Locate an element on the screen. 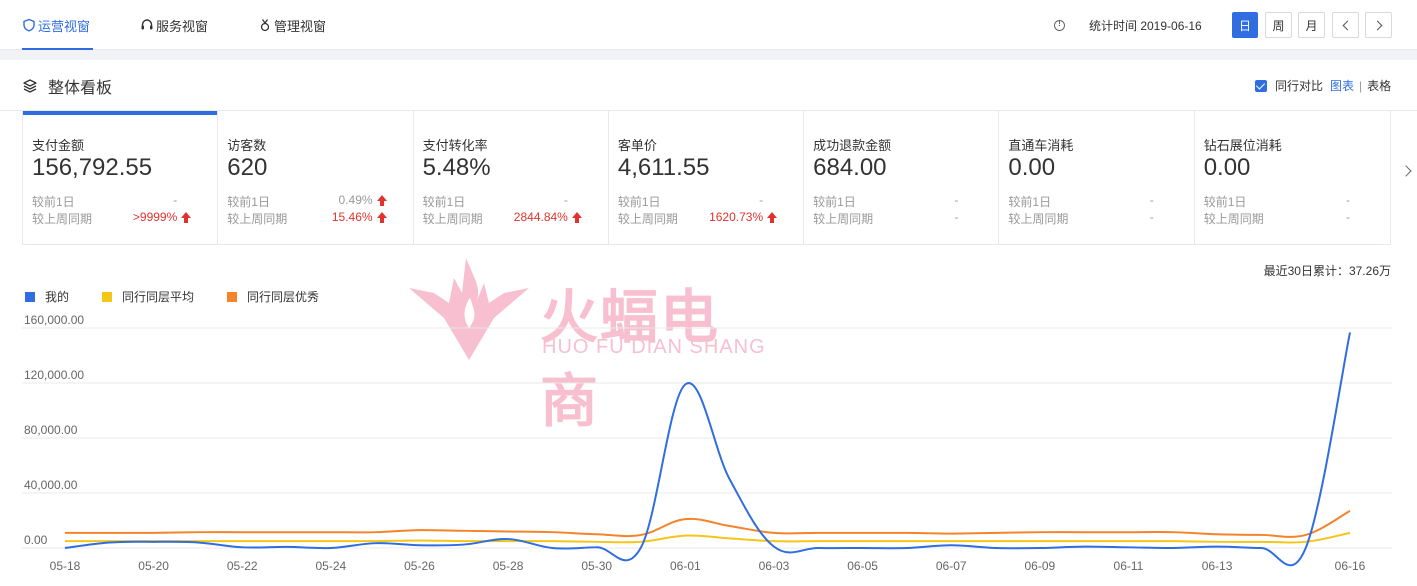 This screenshot has width=1417, height=586. compare-prev-week: 较上周同期 15.46% is located at coordinates (307, 218).